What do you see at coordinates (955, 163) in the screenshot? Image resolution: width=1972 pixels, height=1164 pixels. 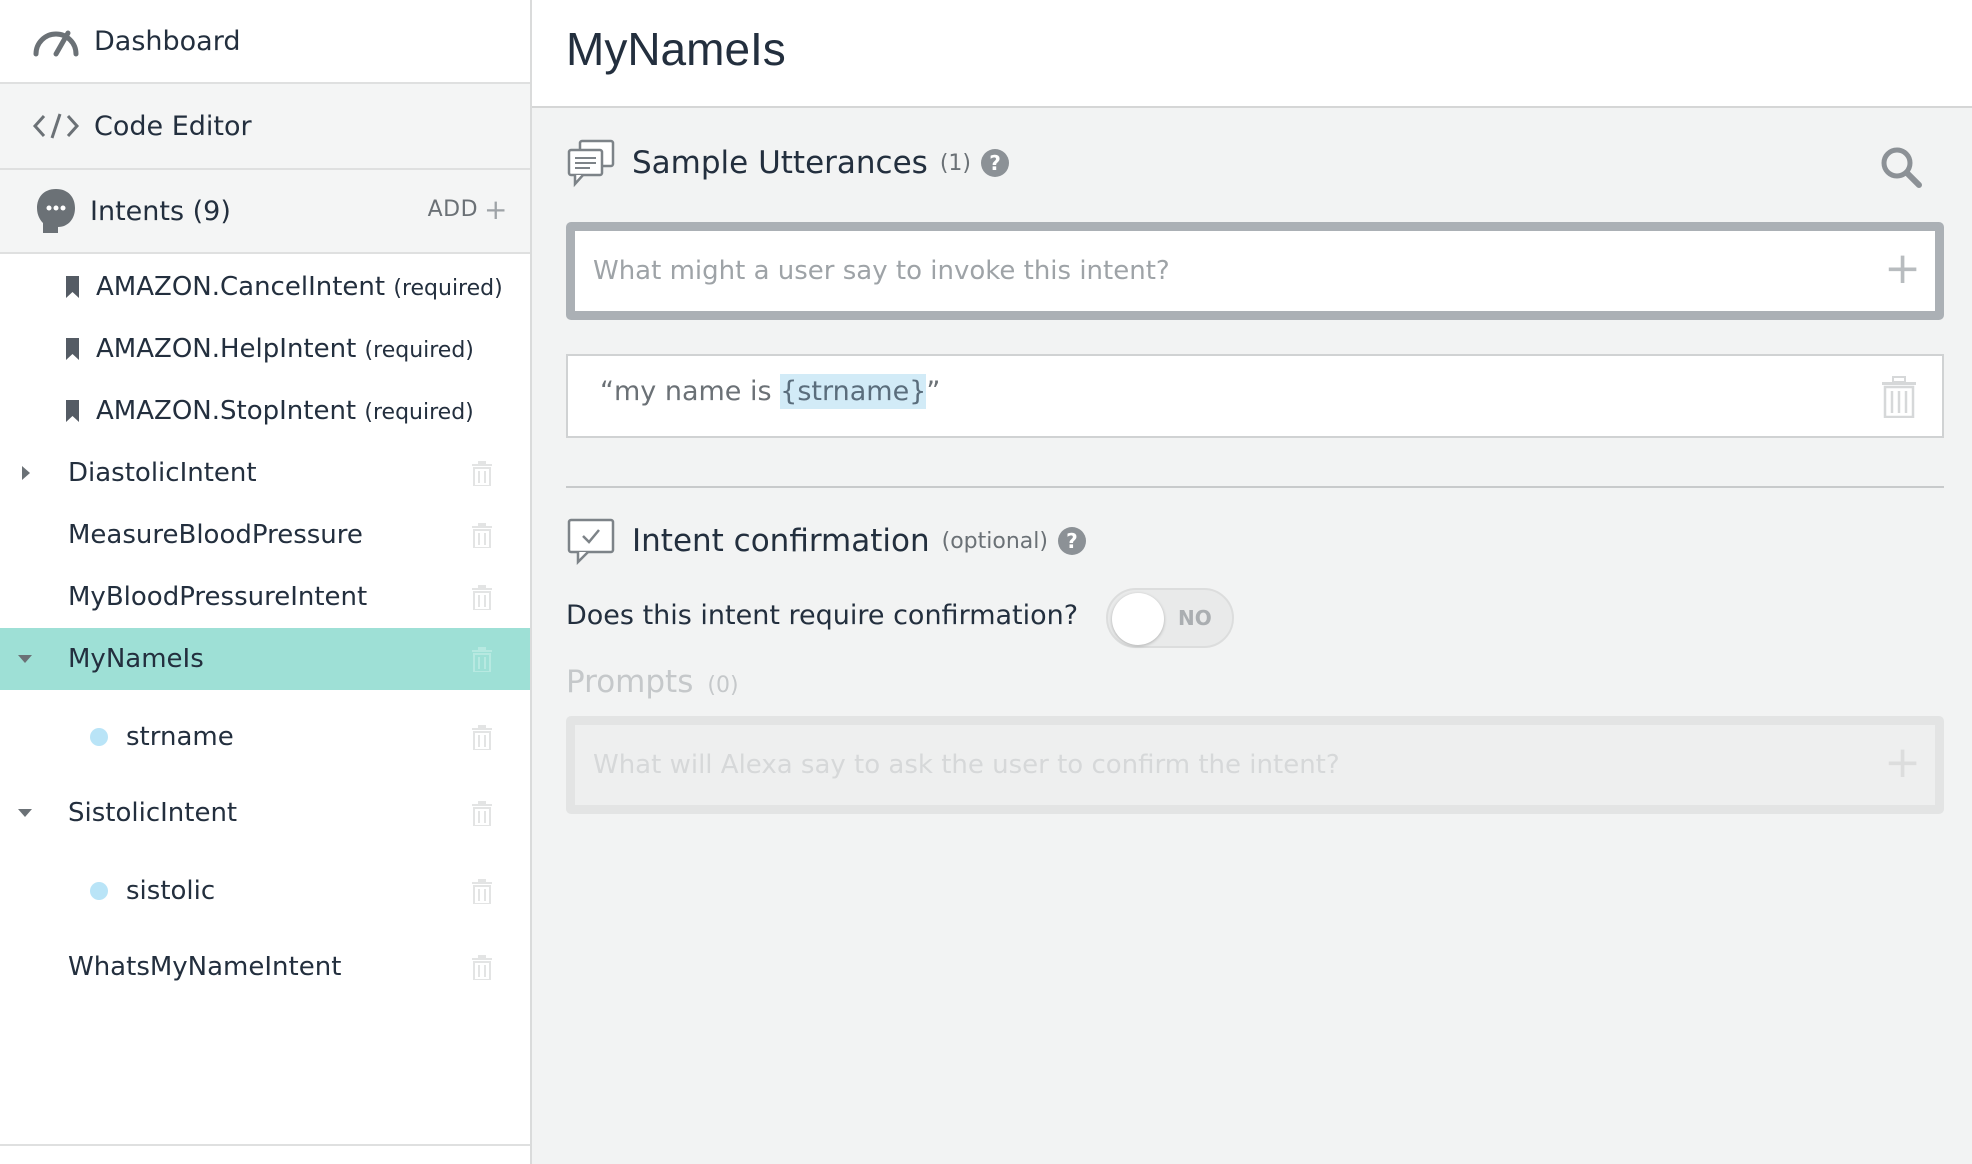 I see `sample-utterances-count: (1)` at bounding box center [955, 163].